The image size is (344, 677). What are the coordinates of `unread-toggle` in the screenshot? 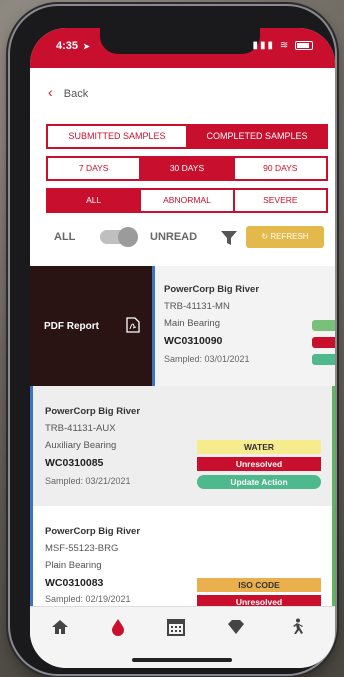 It's located at (119, 237).